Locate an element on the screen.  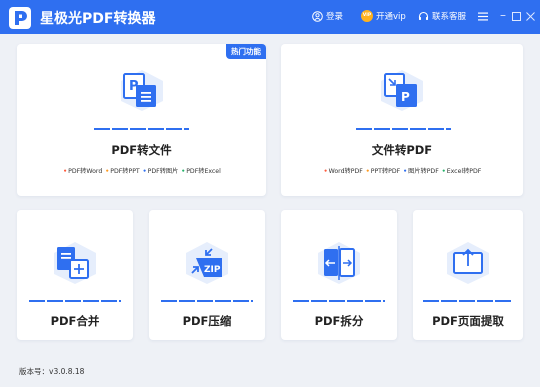
login-button: 登录 is located at coordinates (327, 16).